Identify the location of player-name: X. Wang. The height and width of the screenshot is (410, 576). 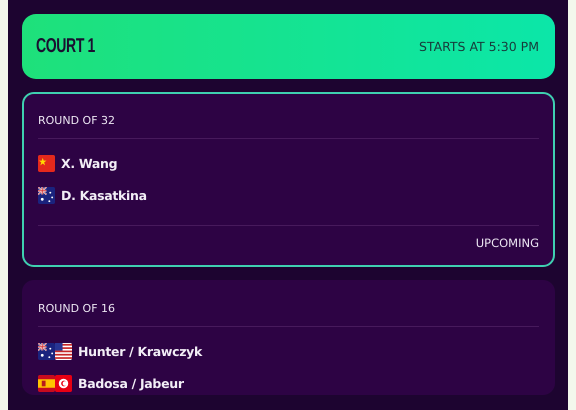
(89, 163).